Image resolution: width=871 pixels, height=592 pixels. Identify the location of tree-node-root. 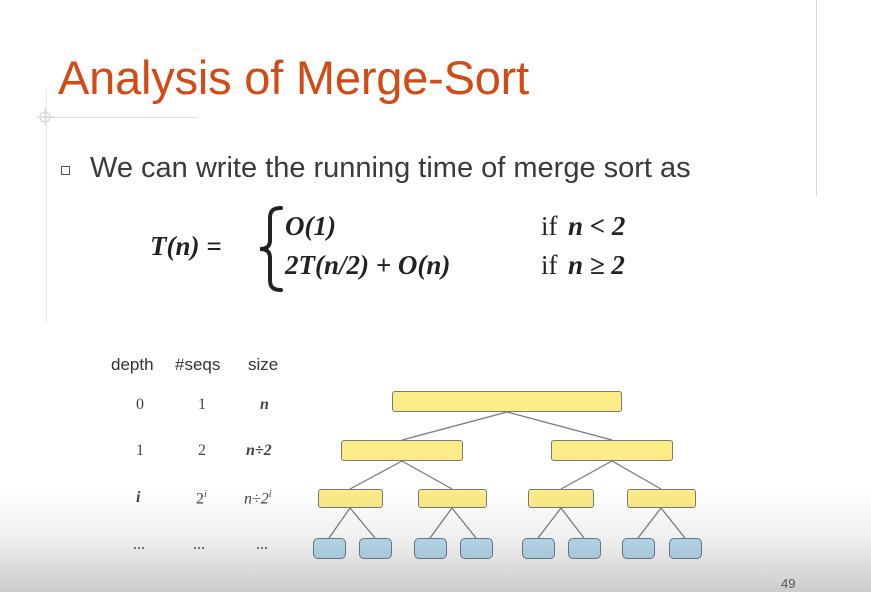
(507, 401).